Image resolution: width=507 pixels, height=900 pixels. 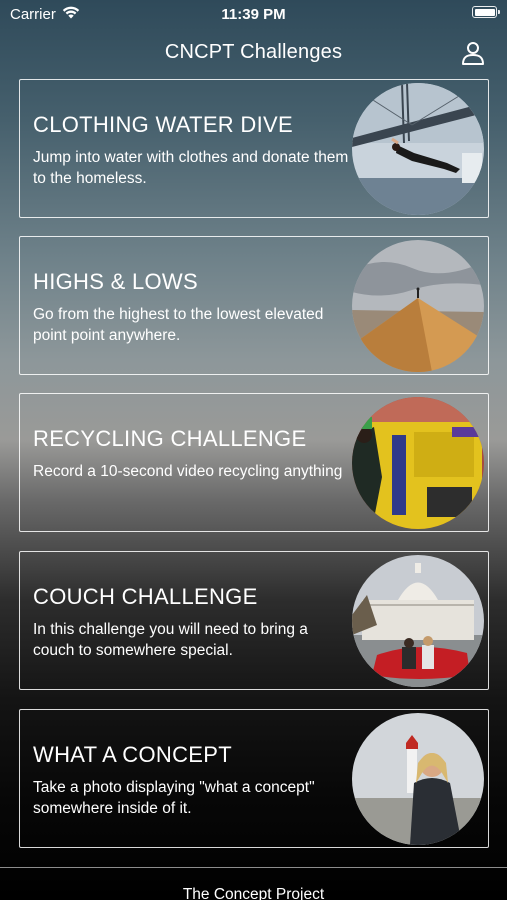 I want to click on challenge-image-lighthouse-portrait, so click(x=418, y=779).